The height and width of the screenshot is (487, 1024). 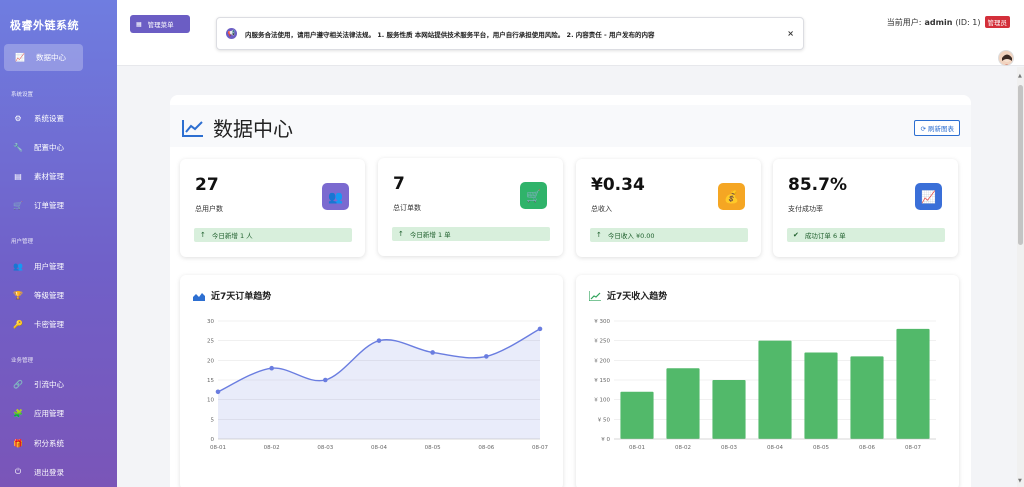 I want to click on stat-footer-text: 今日新增 1 人, so click(x=232, y=236).